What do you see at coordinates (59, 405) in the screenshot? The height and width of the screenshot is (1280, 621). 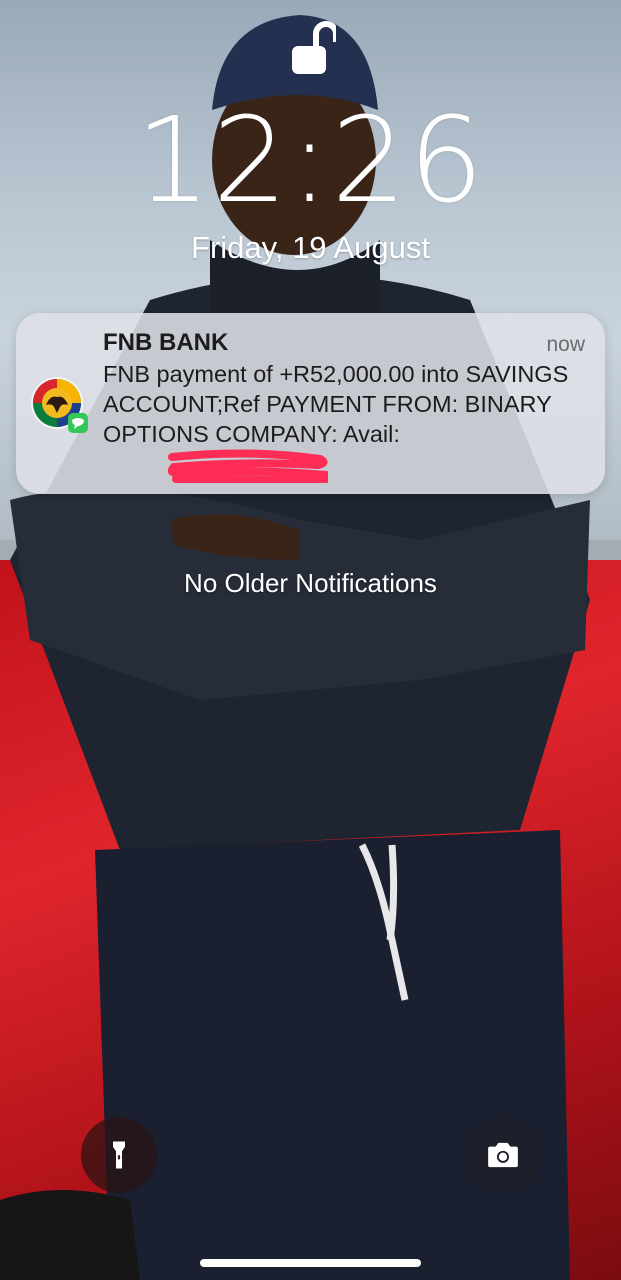 I see `fnb-messages-icon` at bounding box center [59, 405].